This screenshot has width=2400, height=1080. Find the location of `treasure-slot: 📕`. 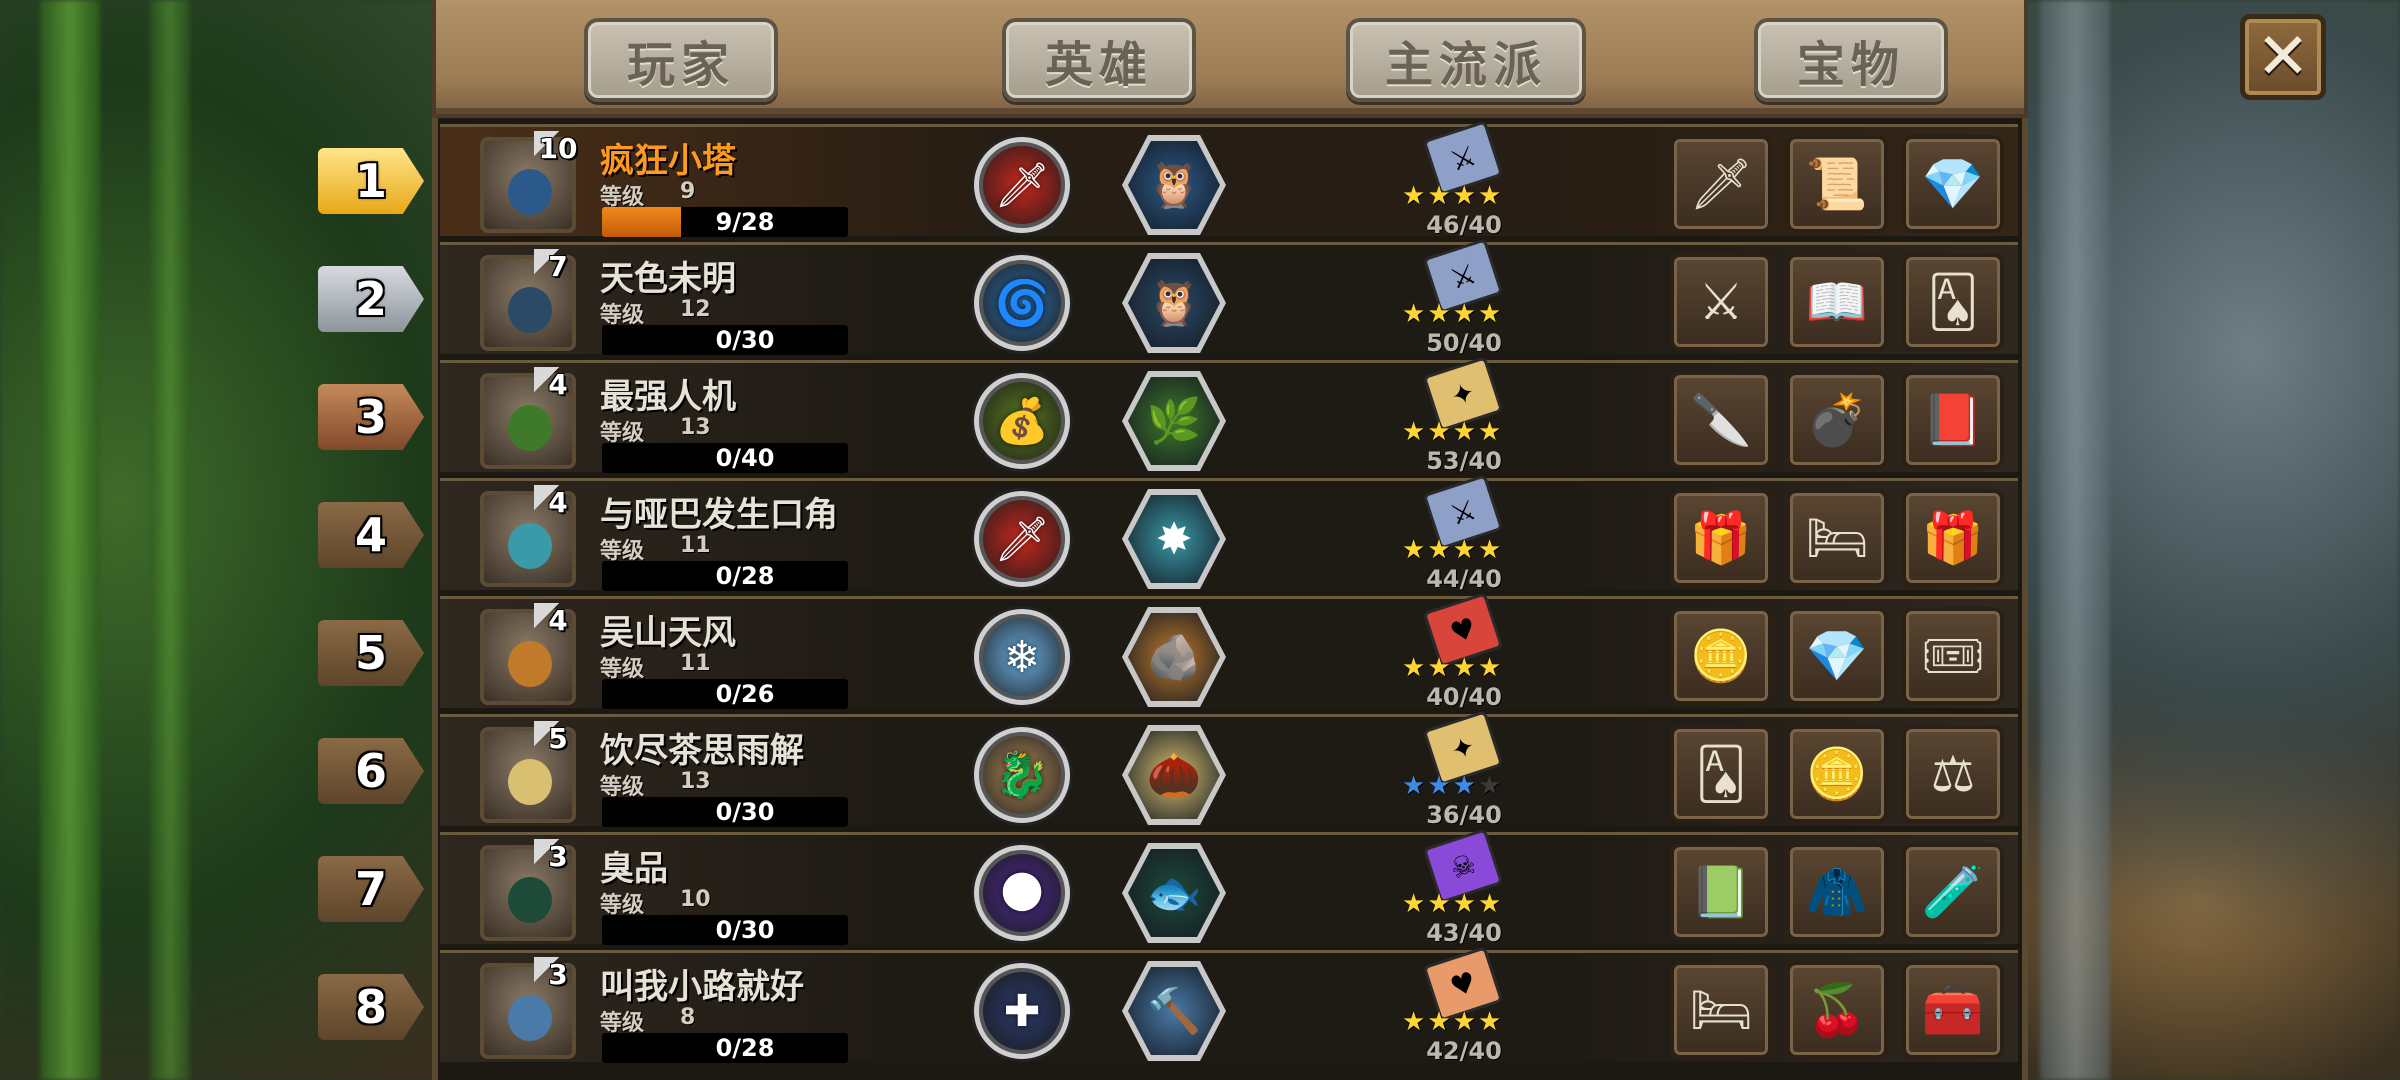

treasure-slot: 📕 is located at coordinates (1953, 420).